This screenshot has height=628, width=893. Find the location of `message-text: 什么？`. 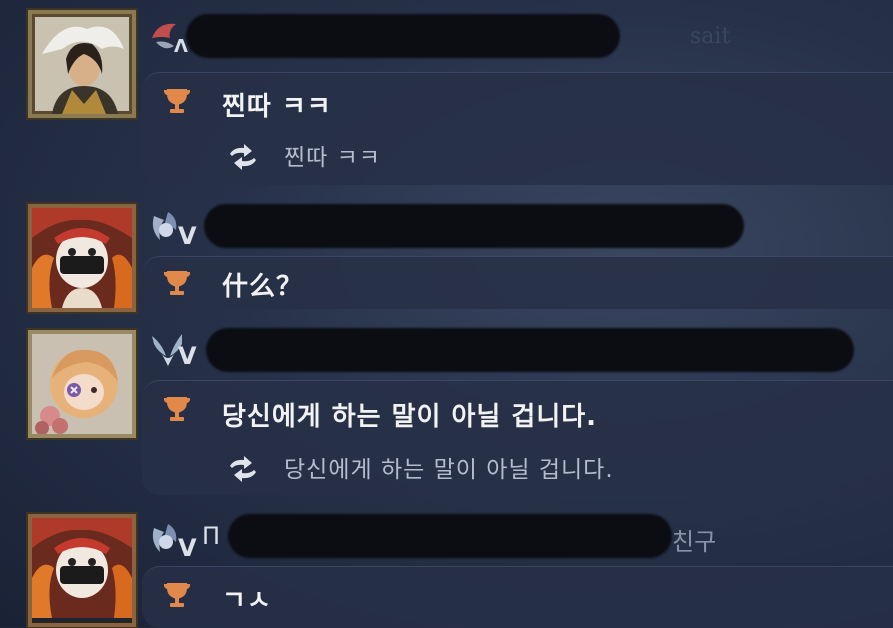

message-text: 什么？ is located at coordinates (262, 284).